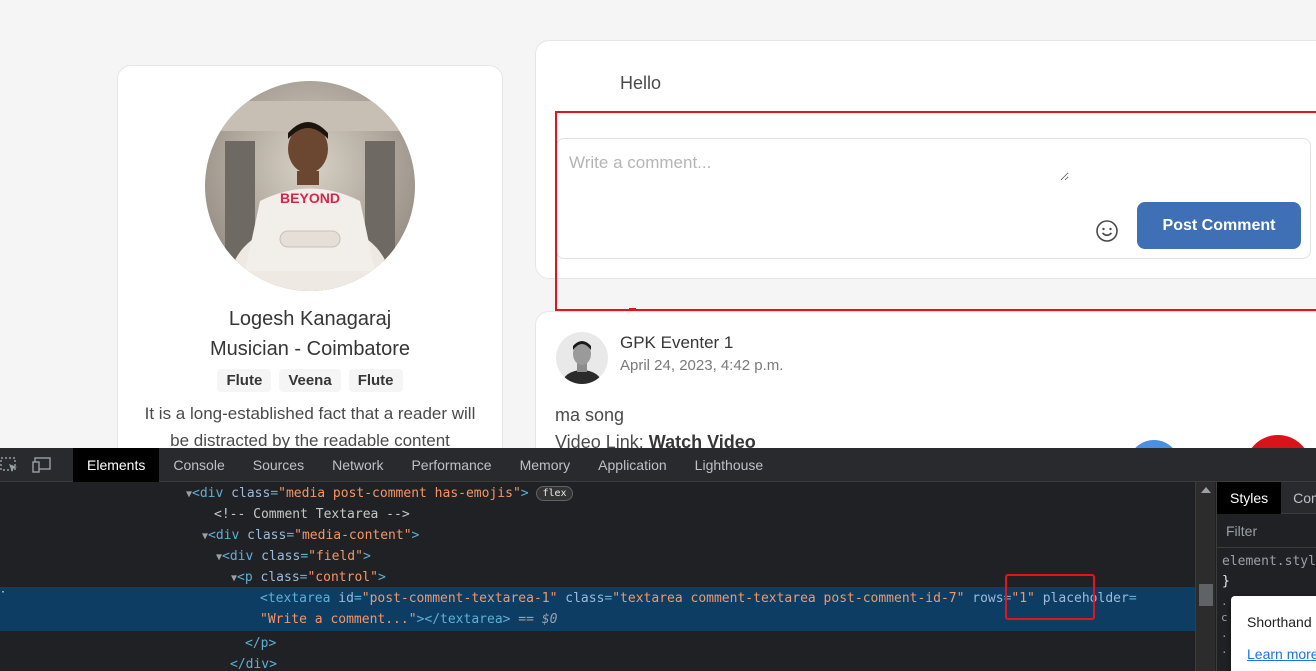 The image size is (1316, 671). I want to click on profile-role: Musician - Coimbatore, so click(310, 349).